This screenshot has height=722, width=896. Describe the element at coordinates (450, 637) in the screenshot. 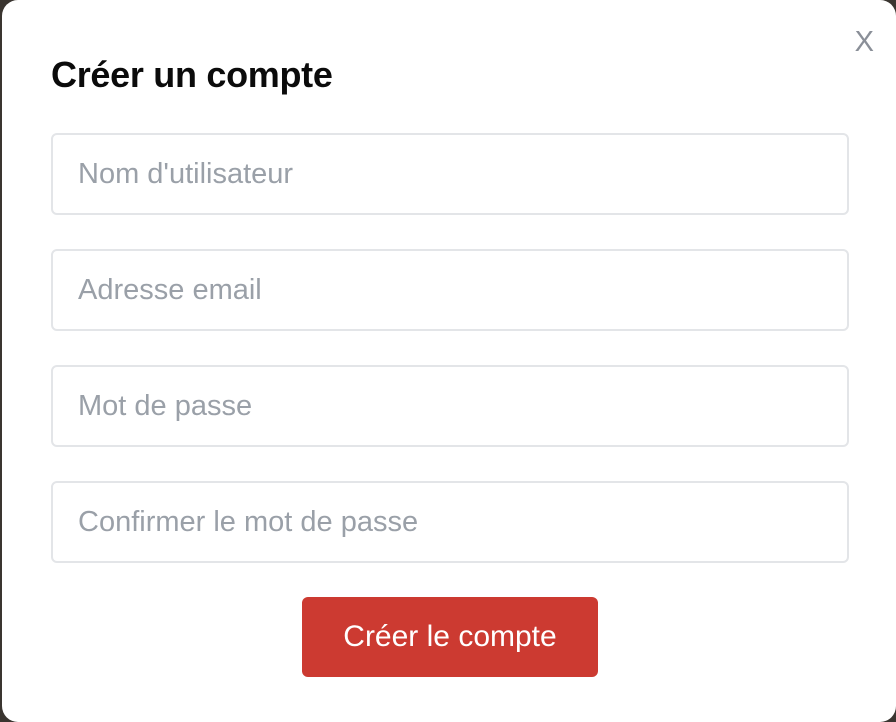

I see `create-account-button: Créer le compte` at that location.